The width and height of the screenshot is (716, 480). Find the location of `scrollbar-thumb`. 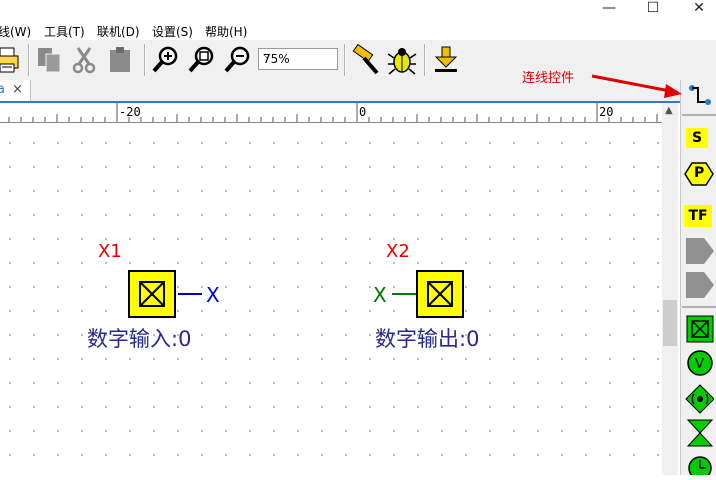

scrollbar-thumb is located at coordinates (670, 323).